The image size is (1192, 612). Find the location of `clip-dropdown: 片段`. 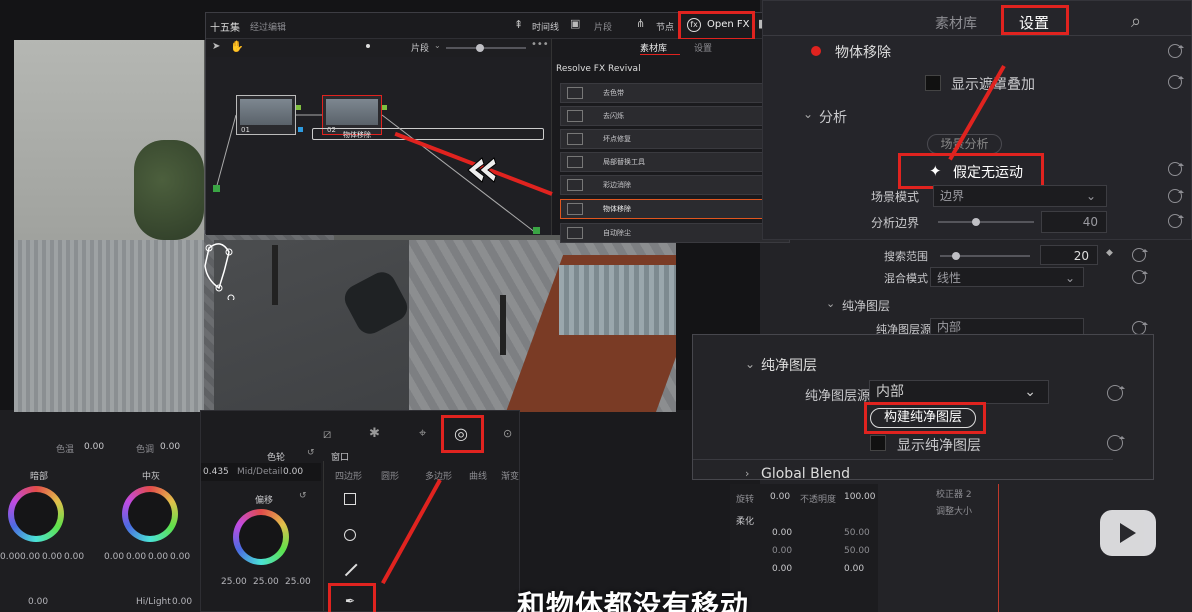

clip-dropdown: 片段 is located at coordinates (420, 47).